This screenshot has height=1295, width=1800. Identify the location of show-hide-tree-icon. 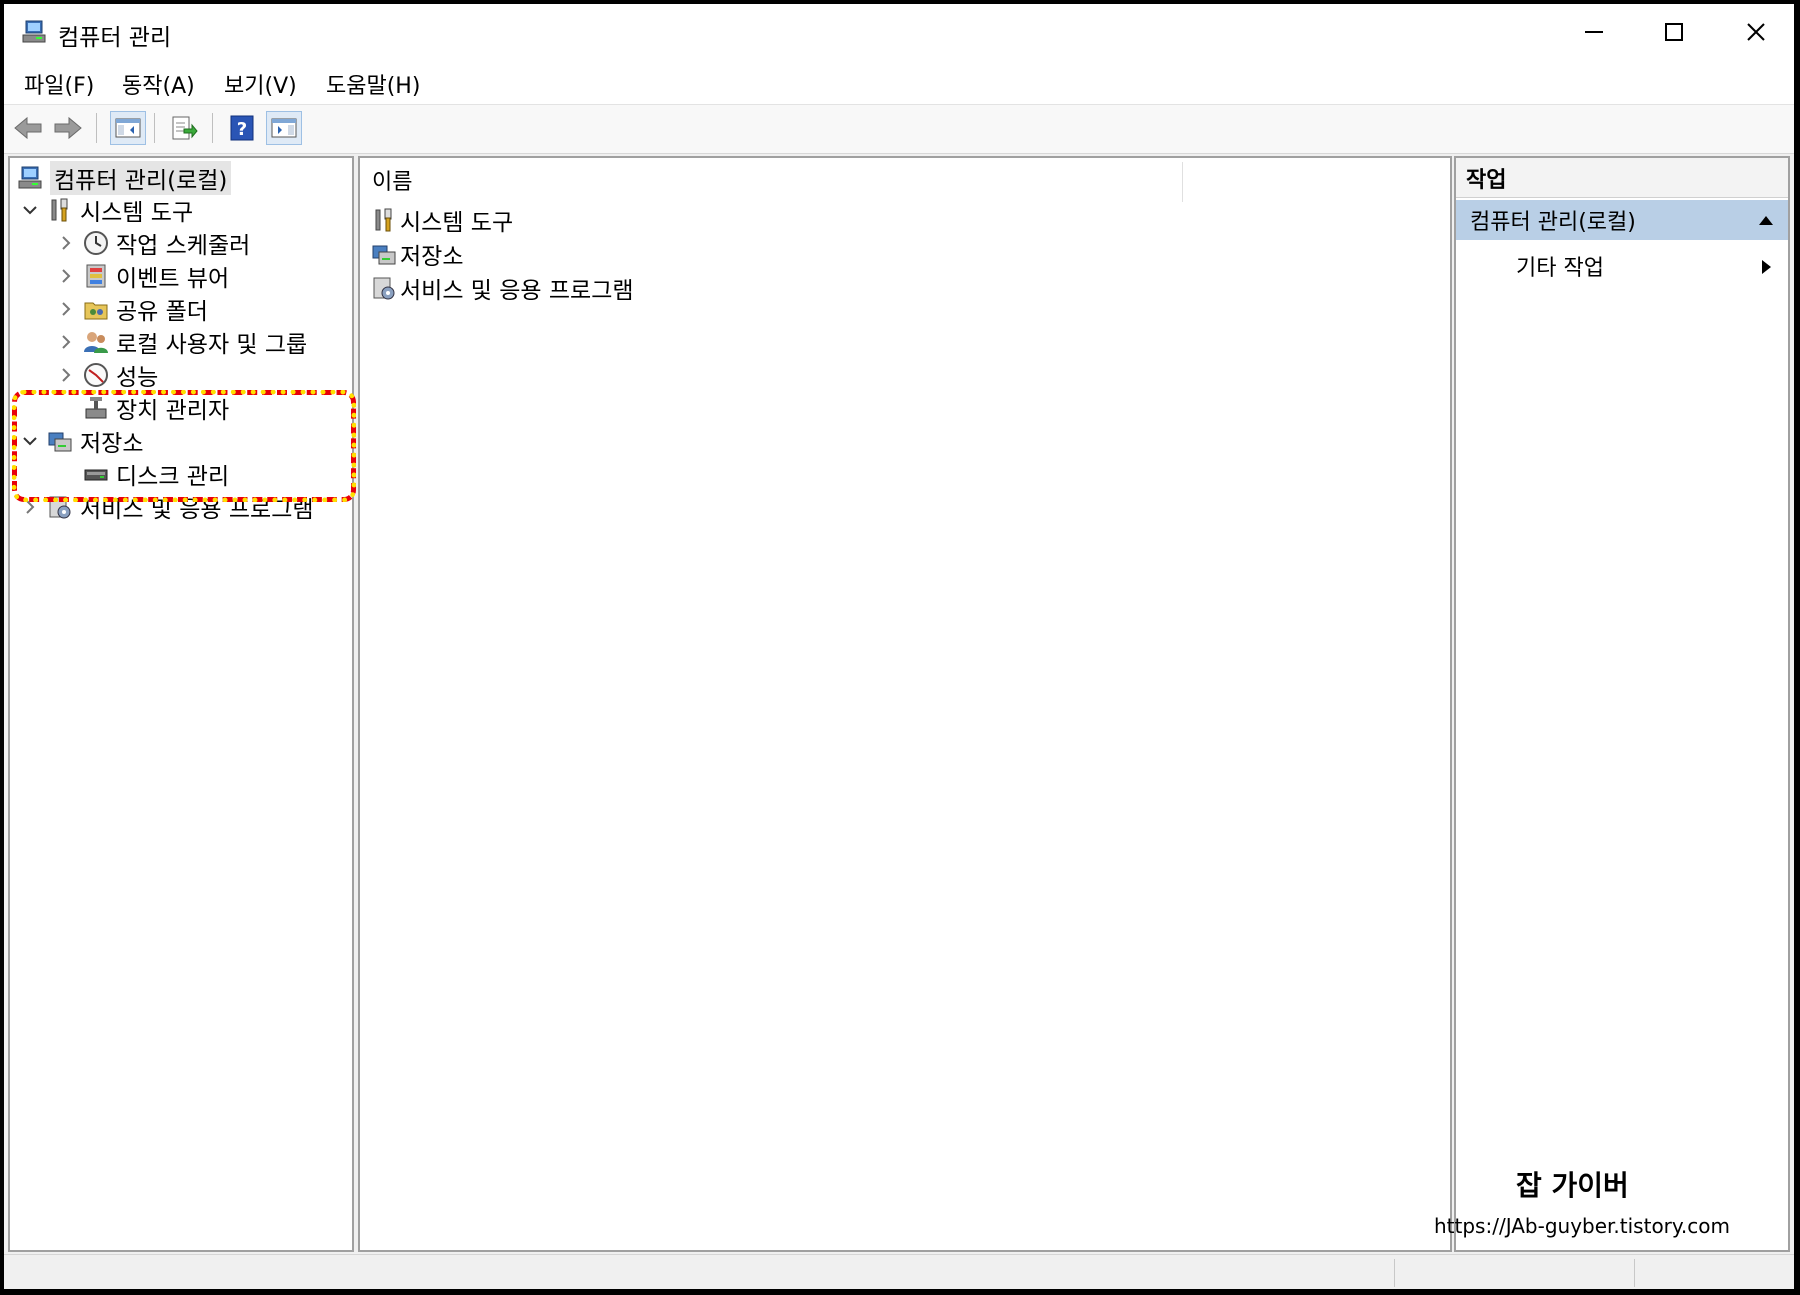
(128, 128).